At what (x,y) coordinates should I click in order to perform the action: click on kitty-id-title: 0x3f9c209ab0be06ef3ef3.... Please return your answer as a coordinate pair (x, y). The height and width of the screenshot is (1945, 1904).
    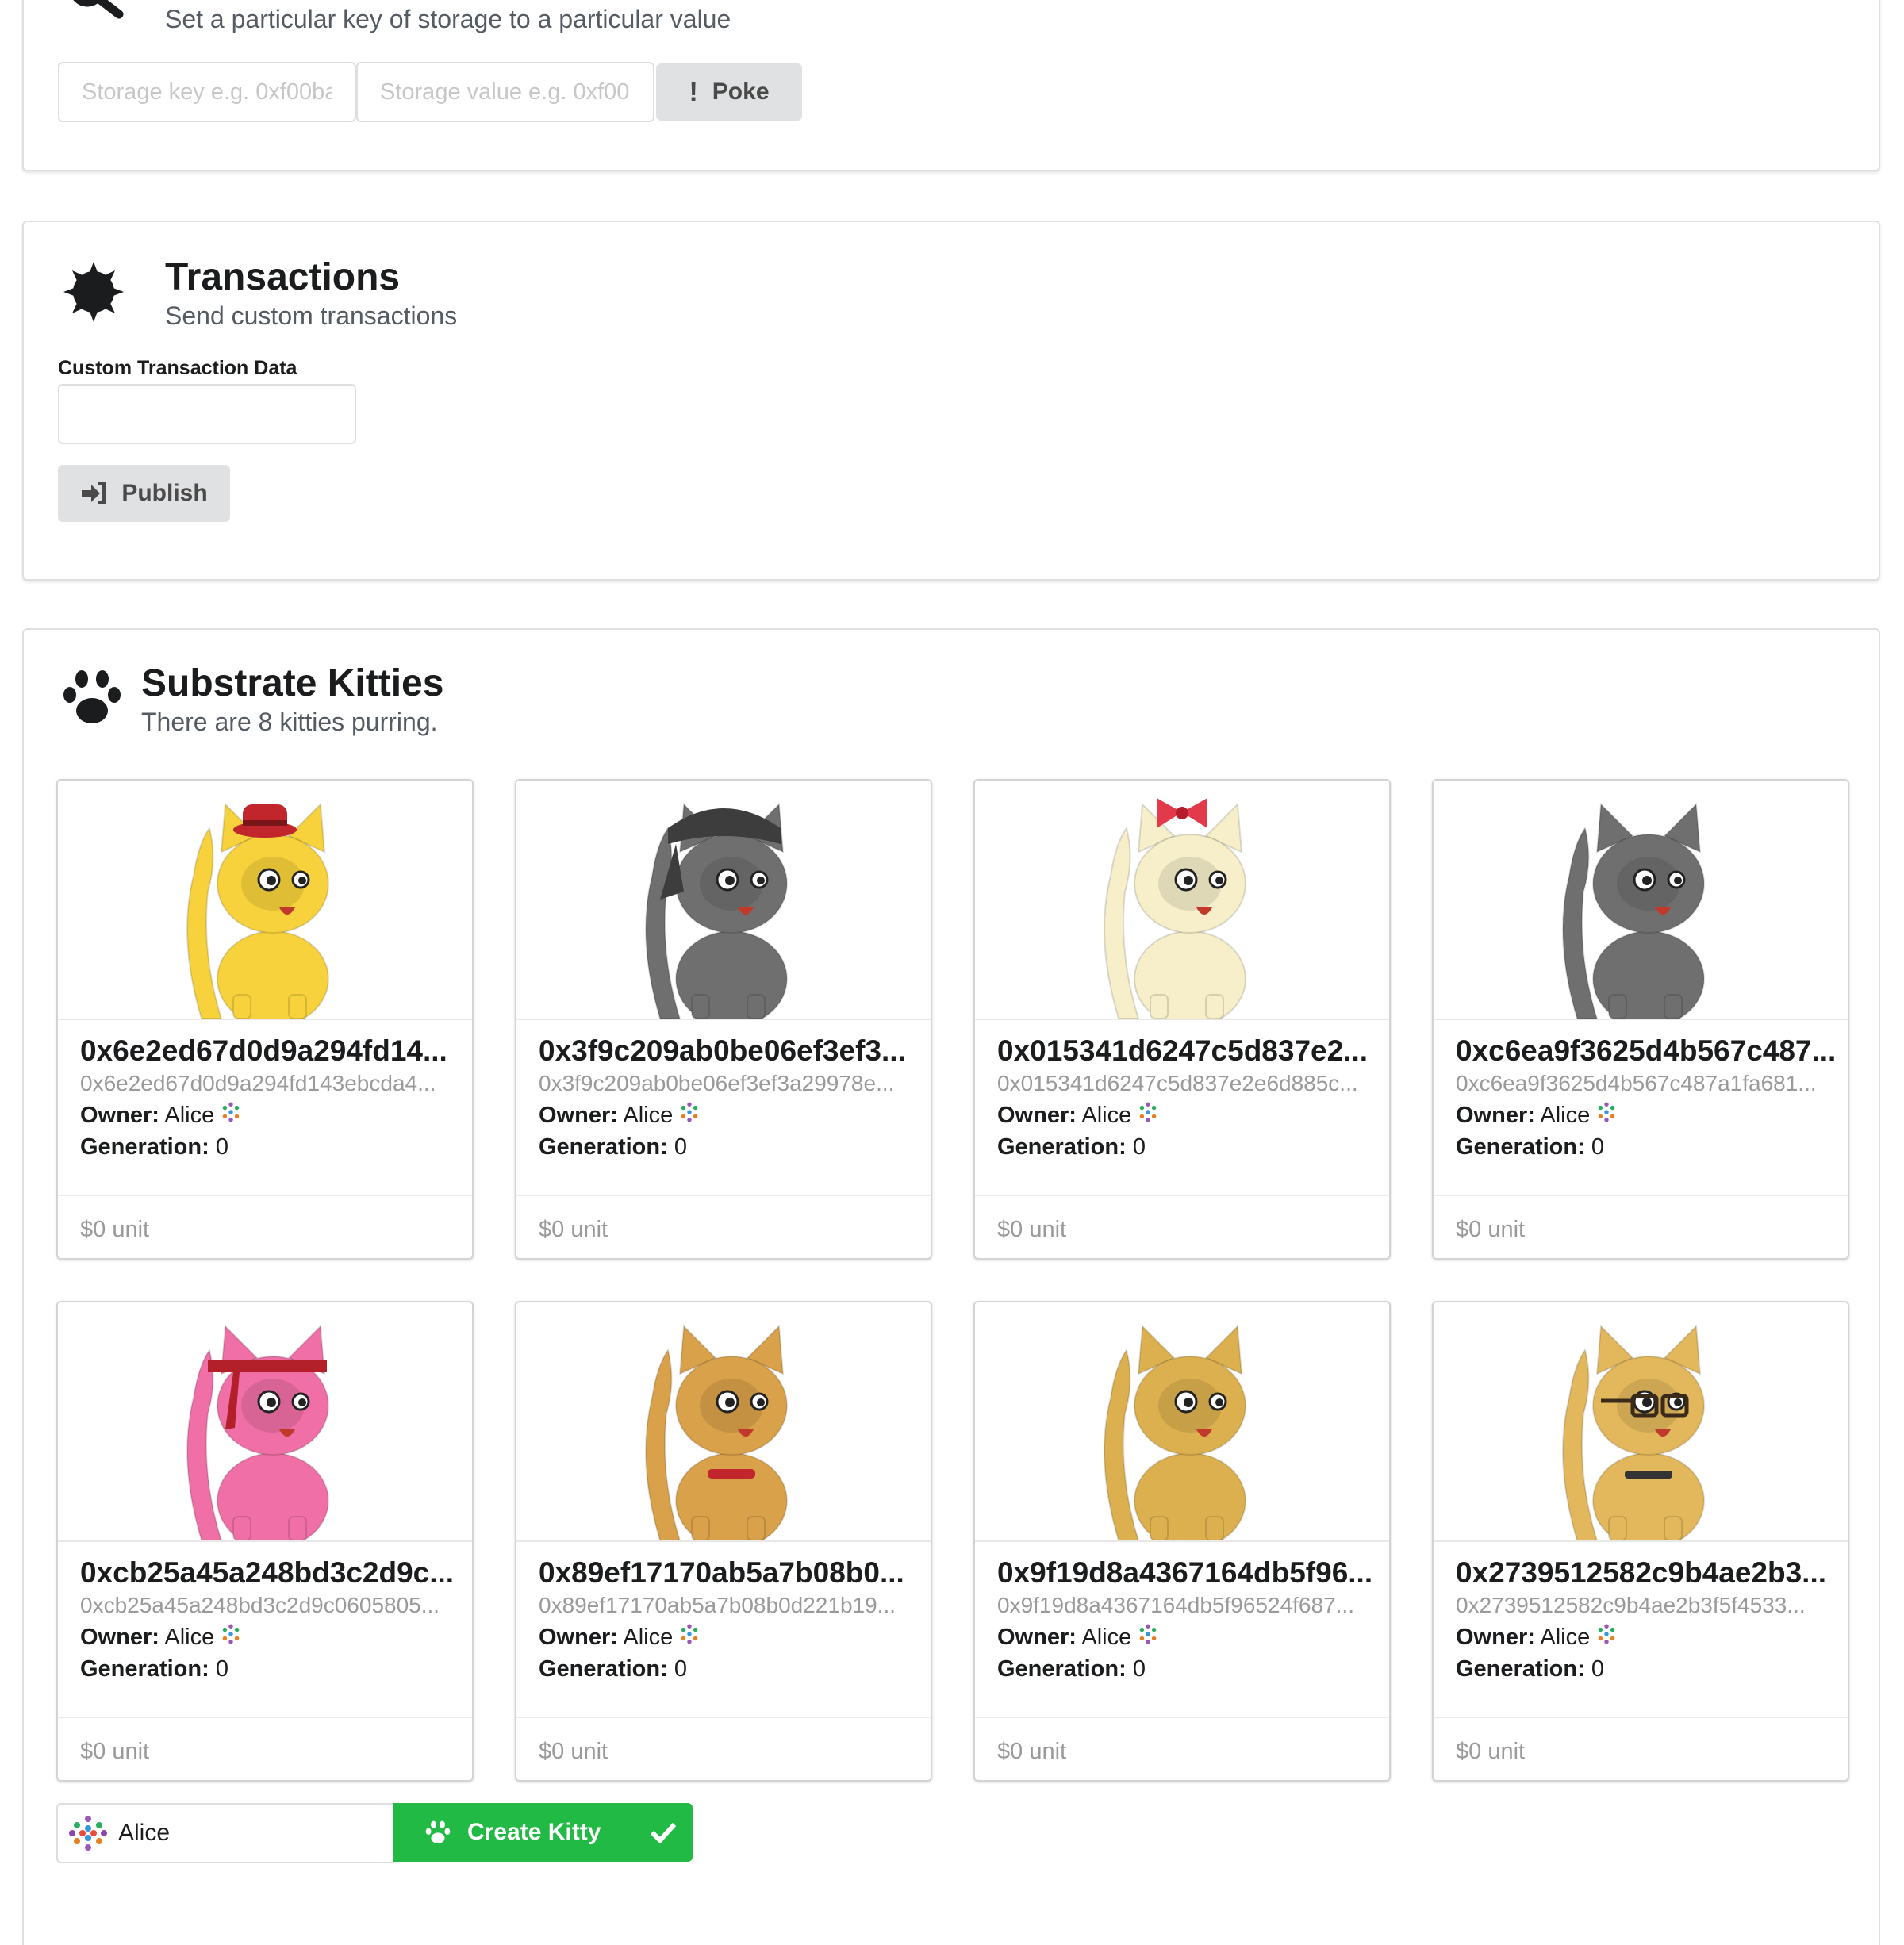
    Looking at the image, I should click on (722, 1050).